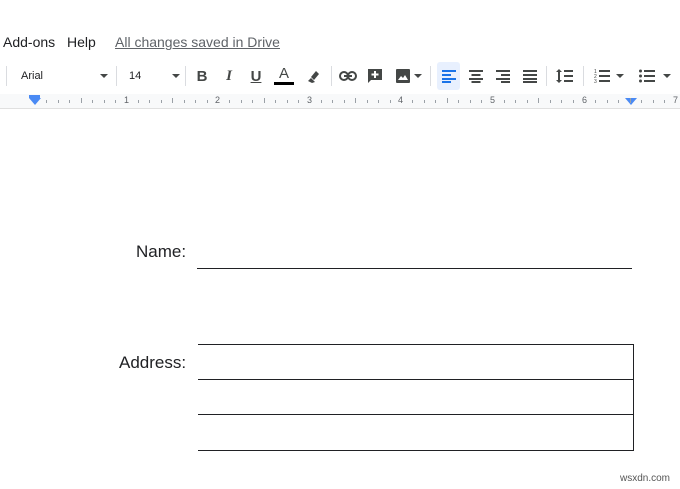 The width and height of the screenshot is (680, 489). I want to click on ruler: 1 2 3 4 5 6 7, so click(340, 101).